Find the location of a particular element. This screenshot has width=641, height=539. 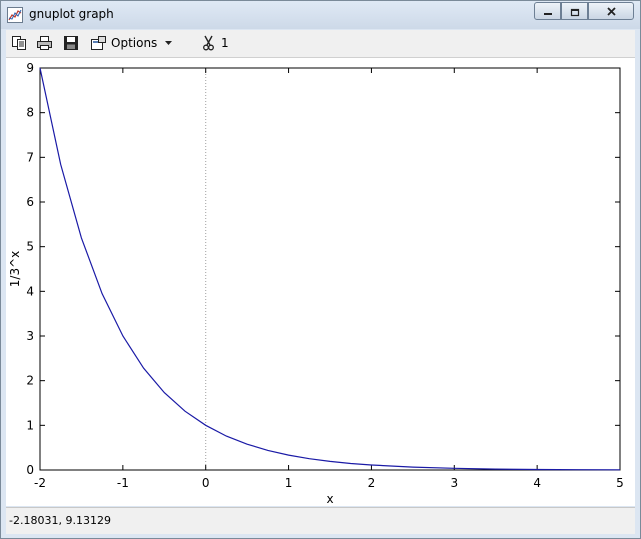

x-tick-label: 4 is located at coordinates (537, 483).